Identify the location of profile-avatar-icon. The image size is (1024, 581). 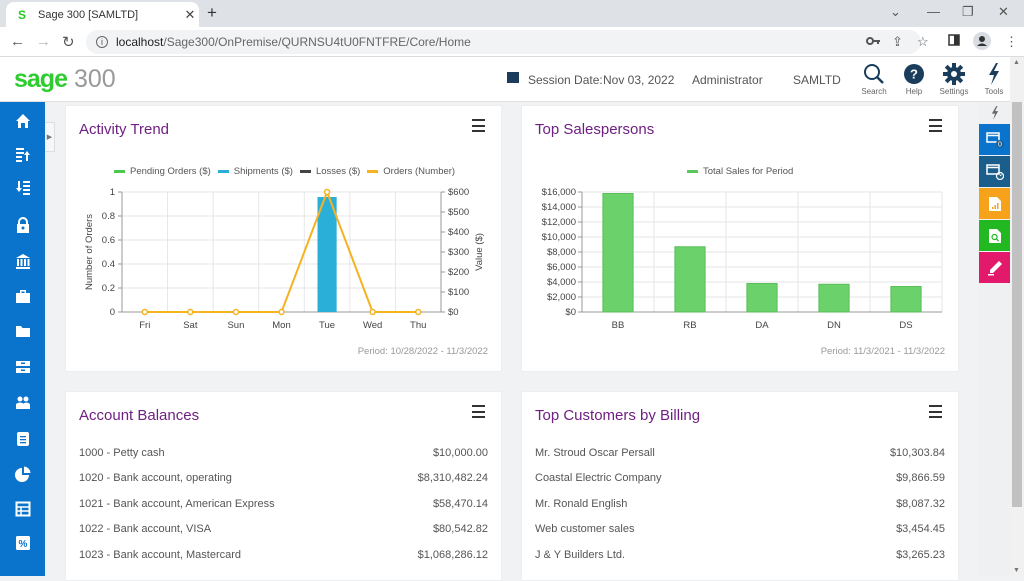
(982, 42).